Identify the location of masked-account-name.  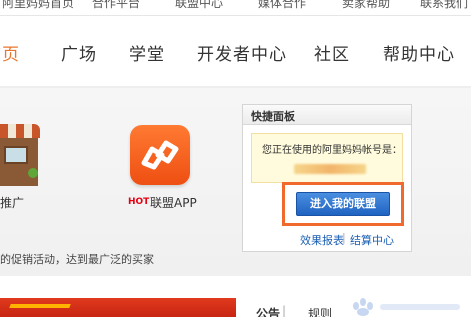
(330, 169).